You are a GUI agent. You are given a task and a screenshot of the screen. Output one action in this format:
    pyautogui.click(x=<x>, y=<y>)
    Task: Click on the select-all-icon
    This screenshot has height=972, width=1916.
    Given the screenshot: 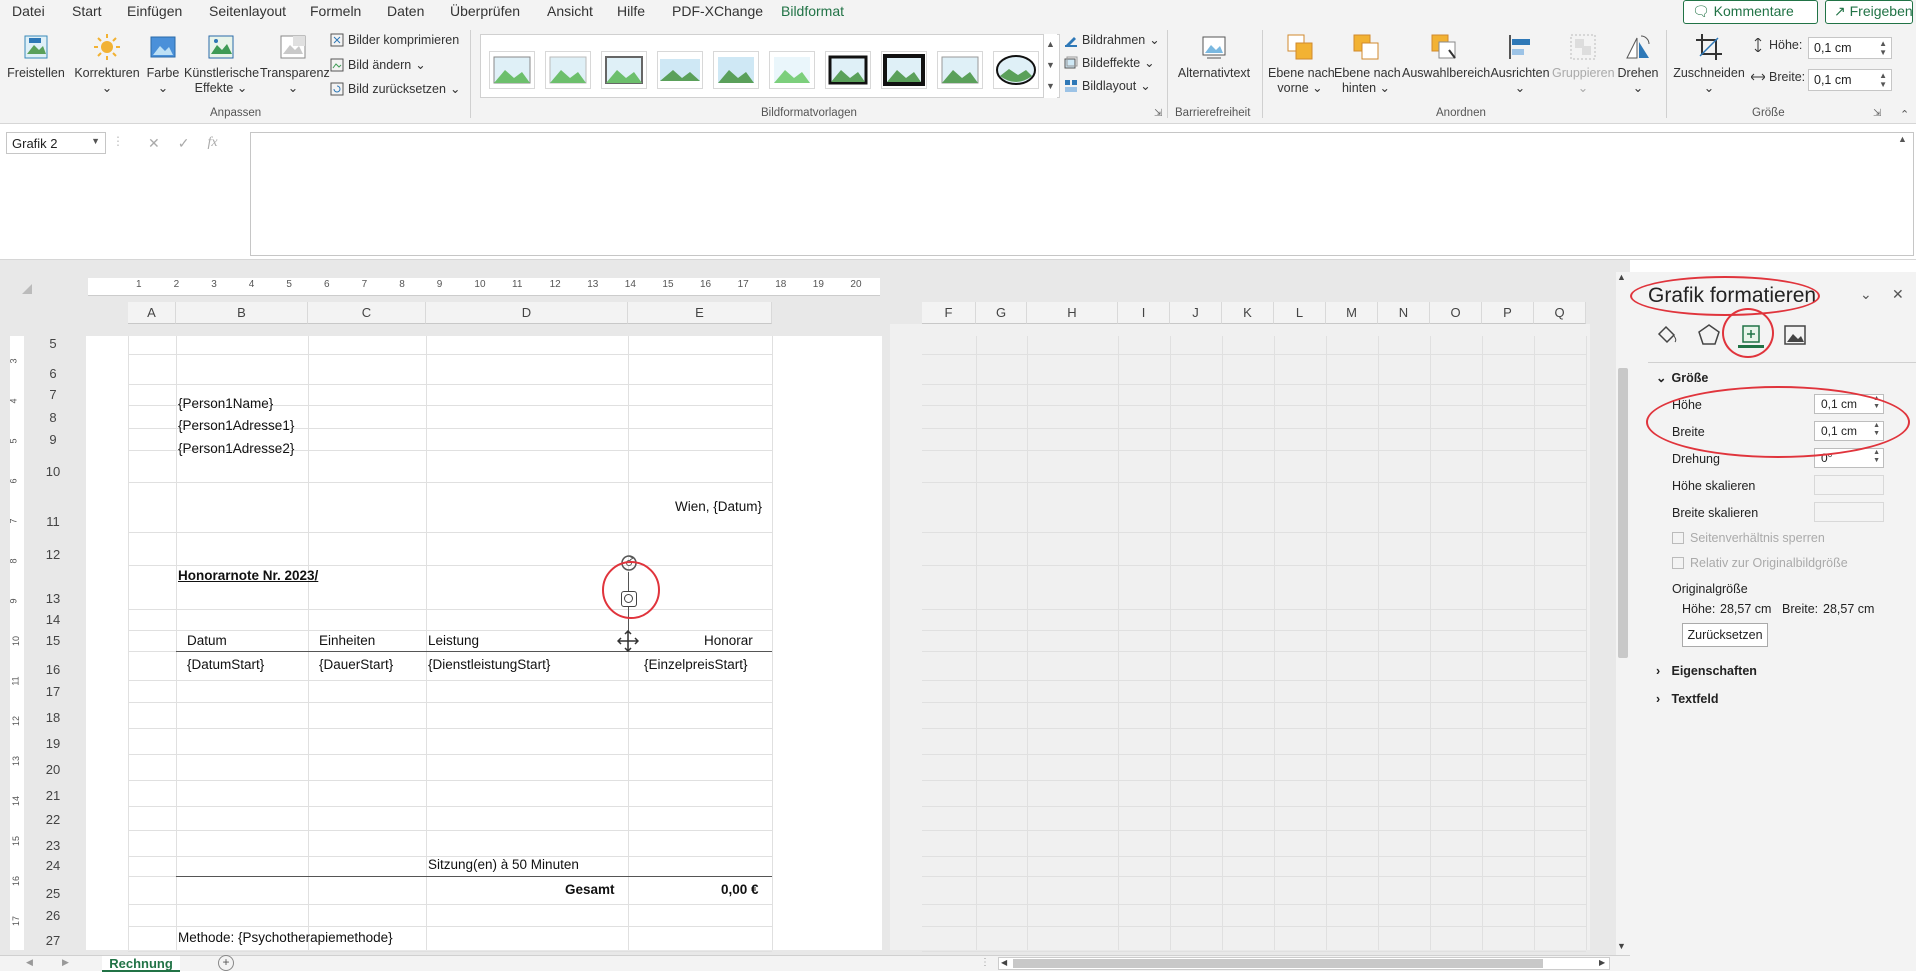 What is the action you would take?
    pyautogui.click(x=27, y=289)
    